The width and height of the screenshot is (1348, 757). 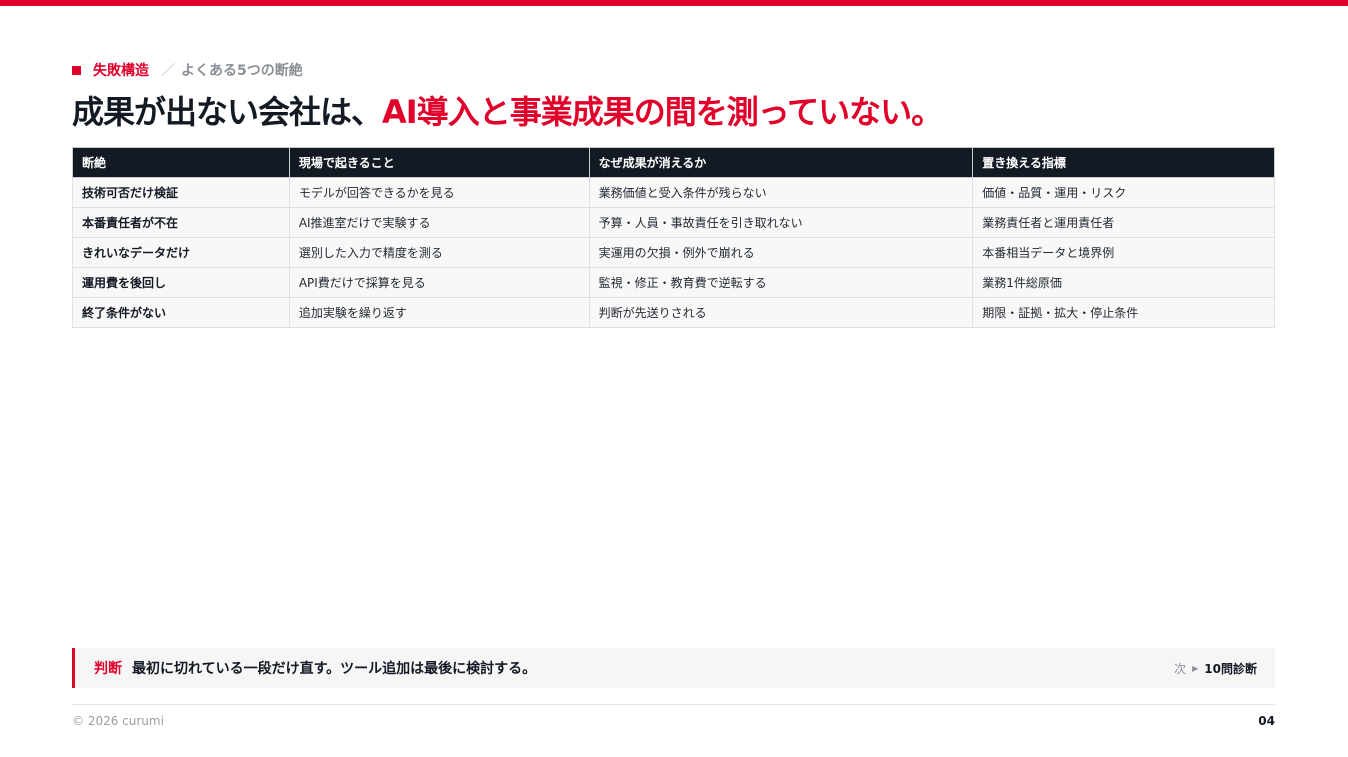 What do you see at coordinates (1123, 252) in the screenshot?
I see `table-cell: 本番相当データと境界例` at bounding box center [1123, 252].